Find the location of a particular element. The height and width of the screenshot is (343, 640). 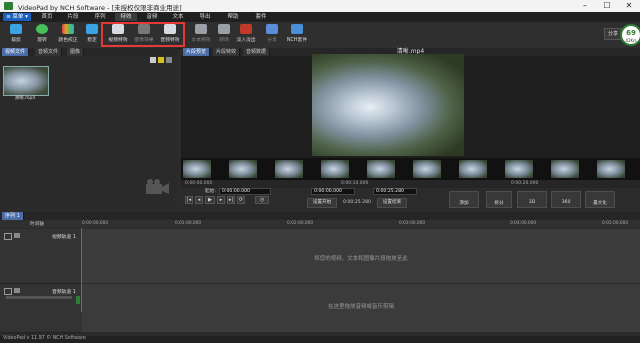

tab-audio-files: 音频文件 is located at coordinates (49, 52).